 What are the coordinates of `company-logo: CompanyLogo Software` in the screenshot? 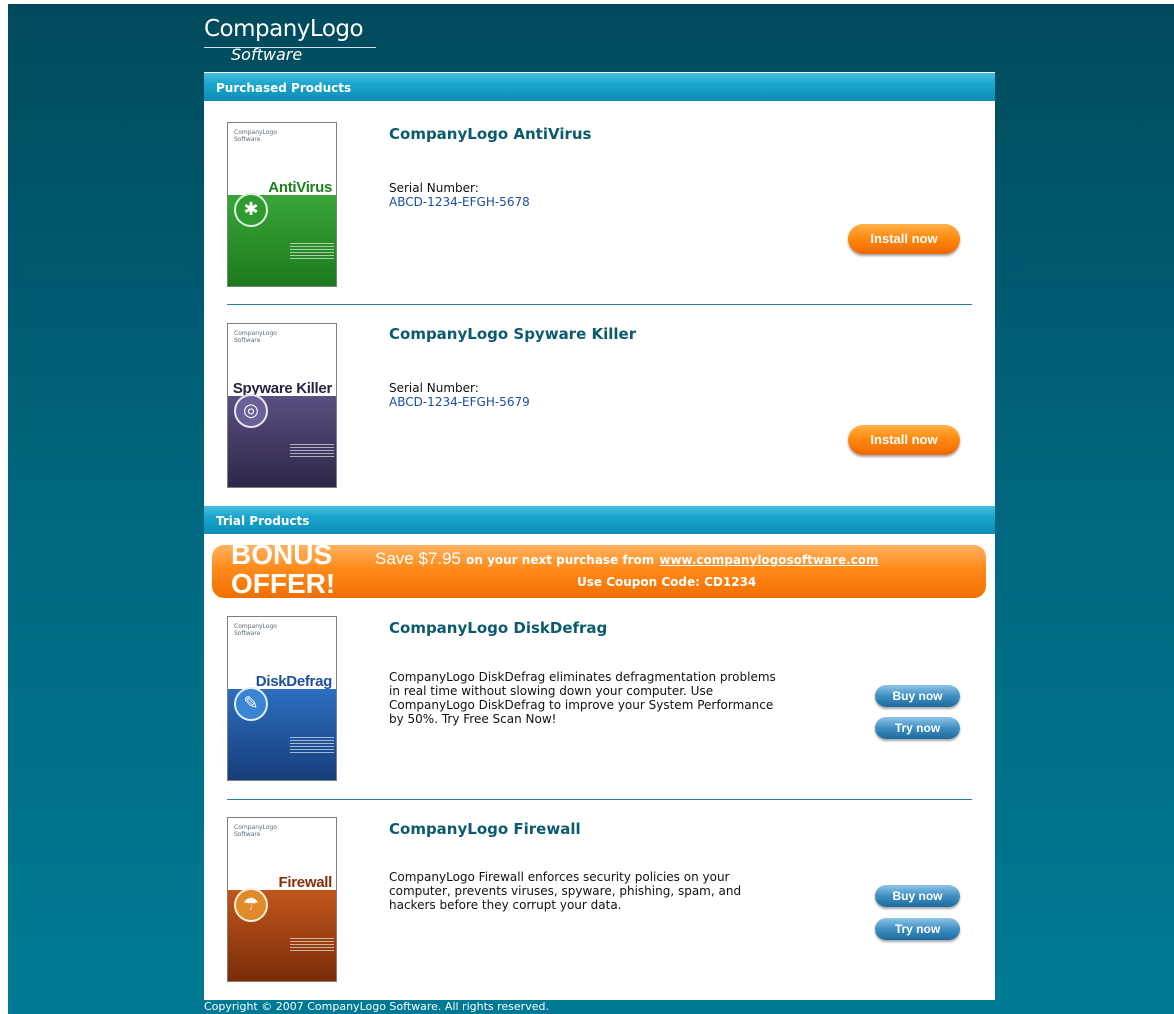 It's located at (293, 40).